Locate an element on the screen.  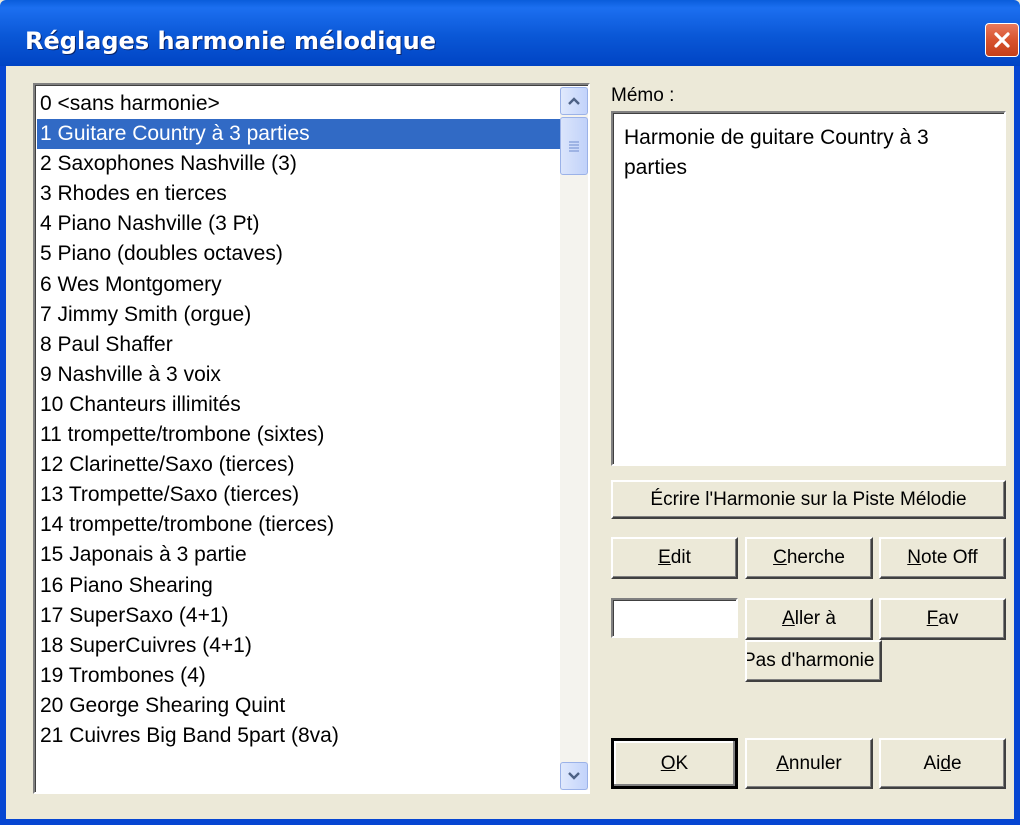
edit-button: Edit is located at coordinates (674, 558).